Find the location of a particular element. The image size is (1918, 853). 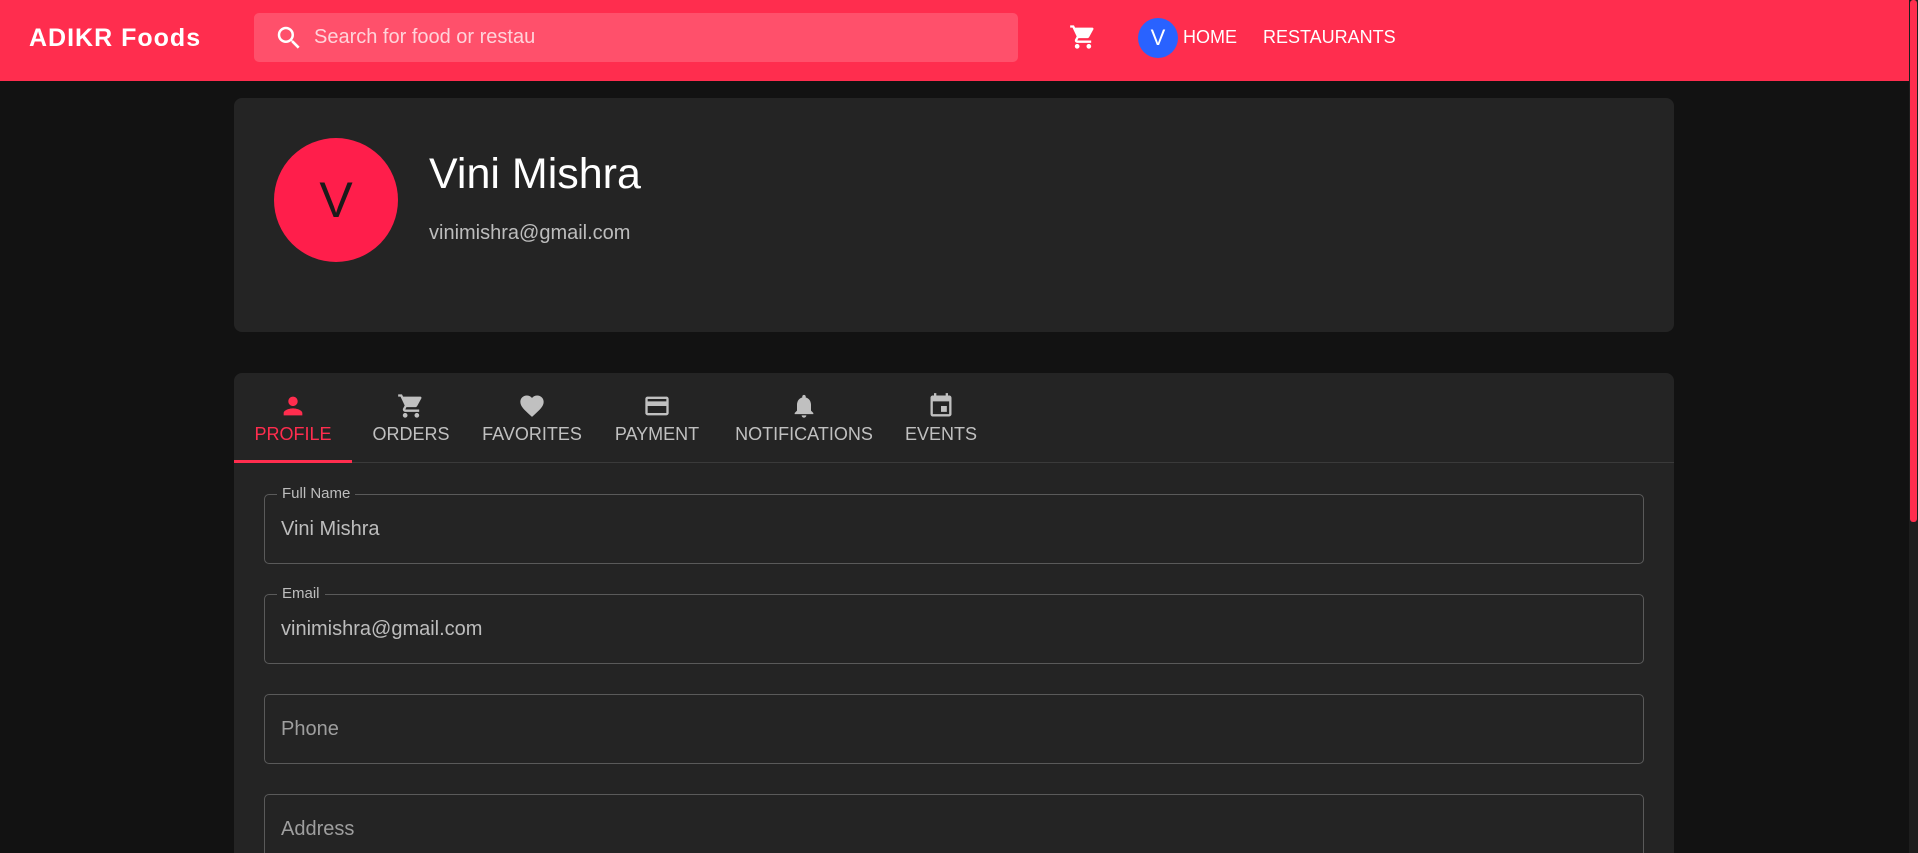

full-name-field: Full Name is located at coordinates (954, 524).